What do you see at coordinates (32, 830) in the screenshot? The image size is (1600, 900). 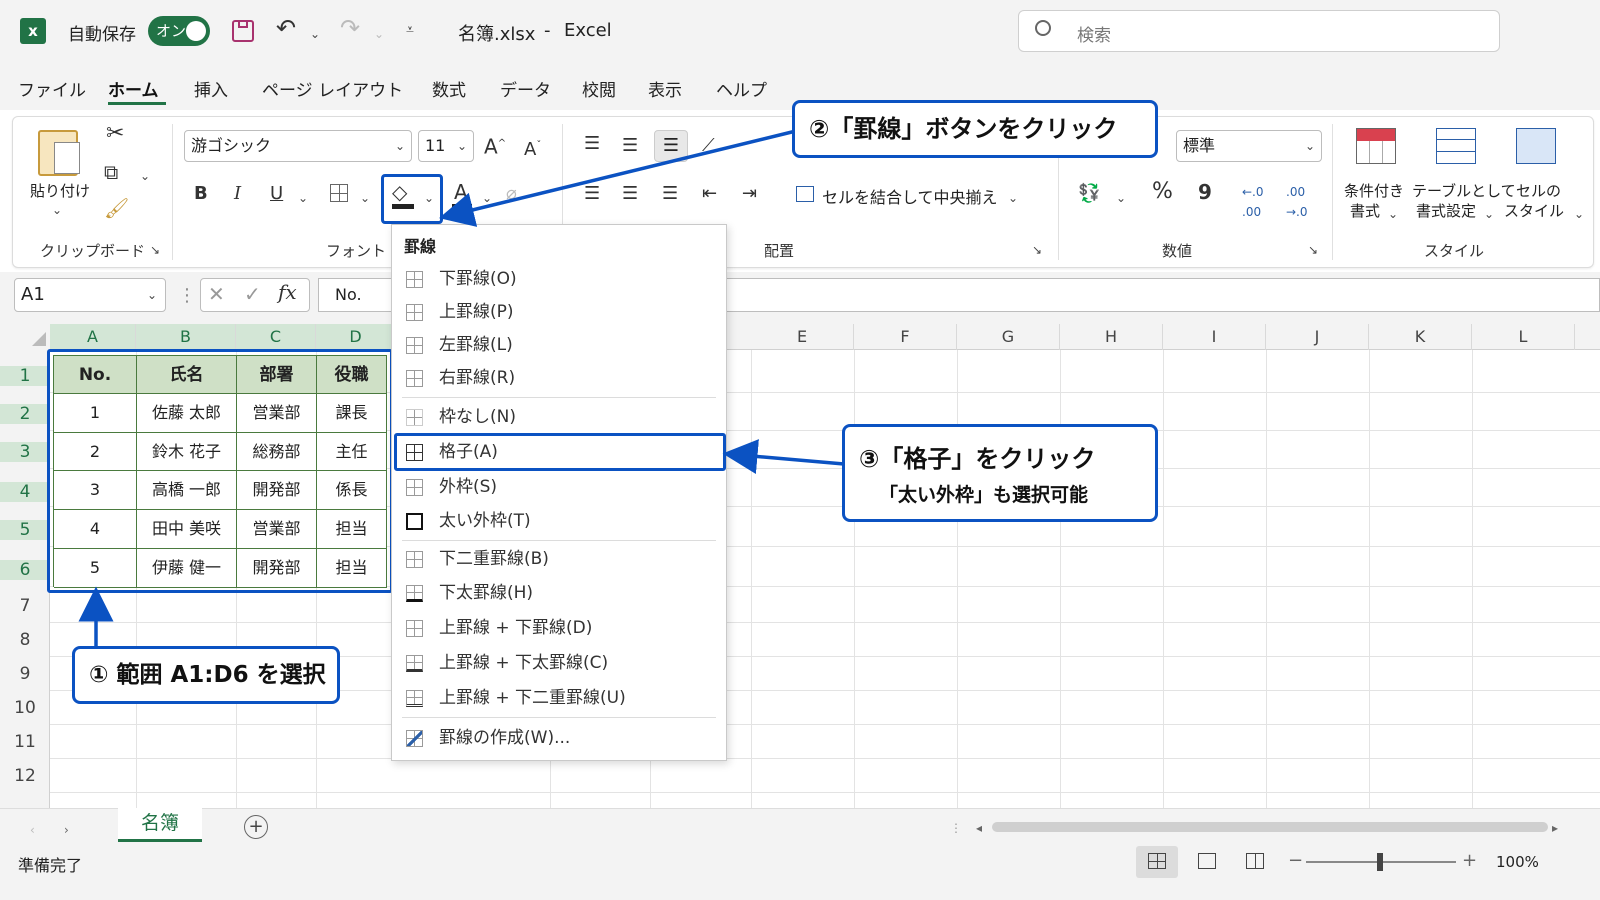 I see `scroll-prev-sheet-icon: ‹` at bounding box center [32, 830].